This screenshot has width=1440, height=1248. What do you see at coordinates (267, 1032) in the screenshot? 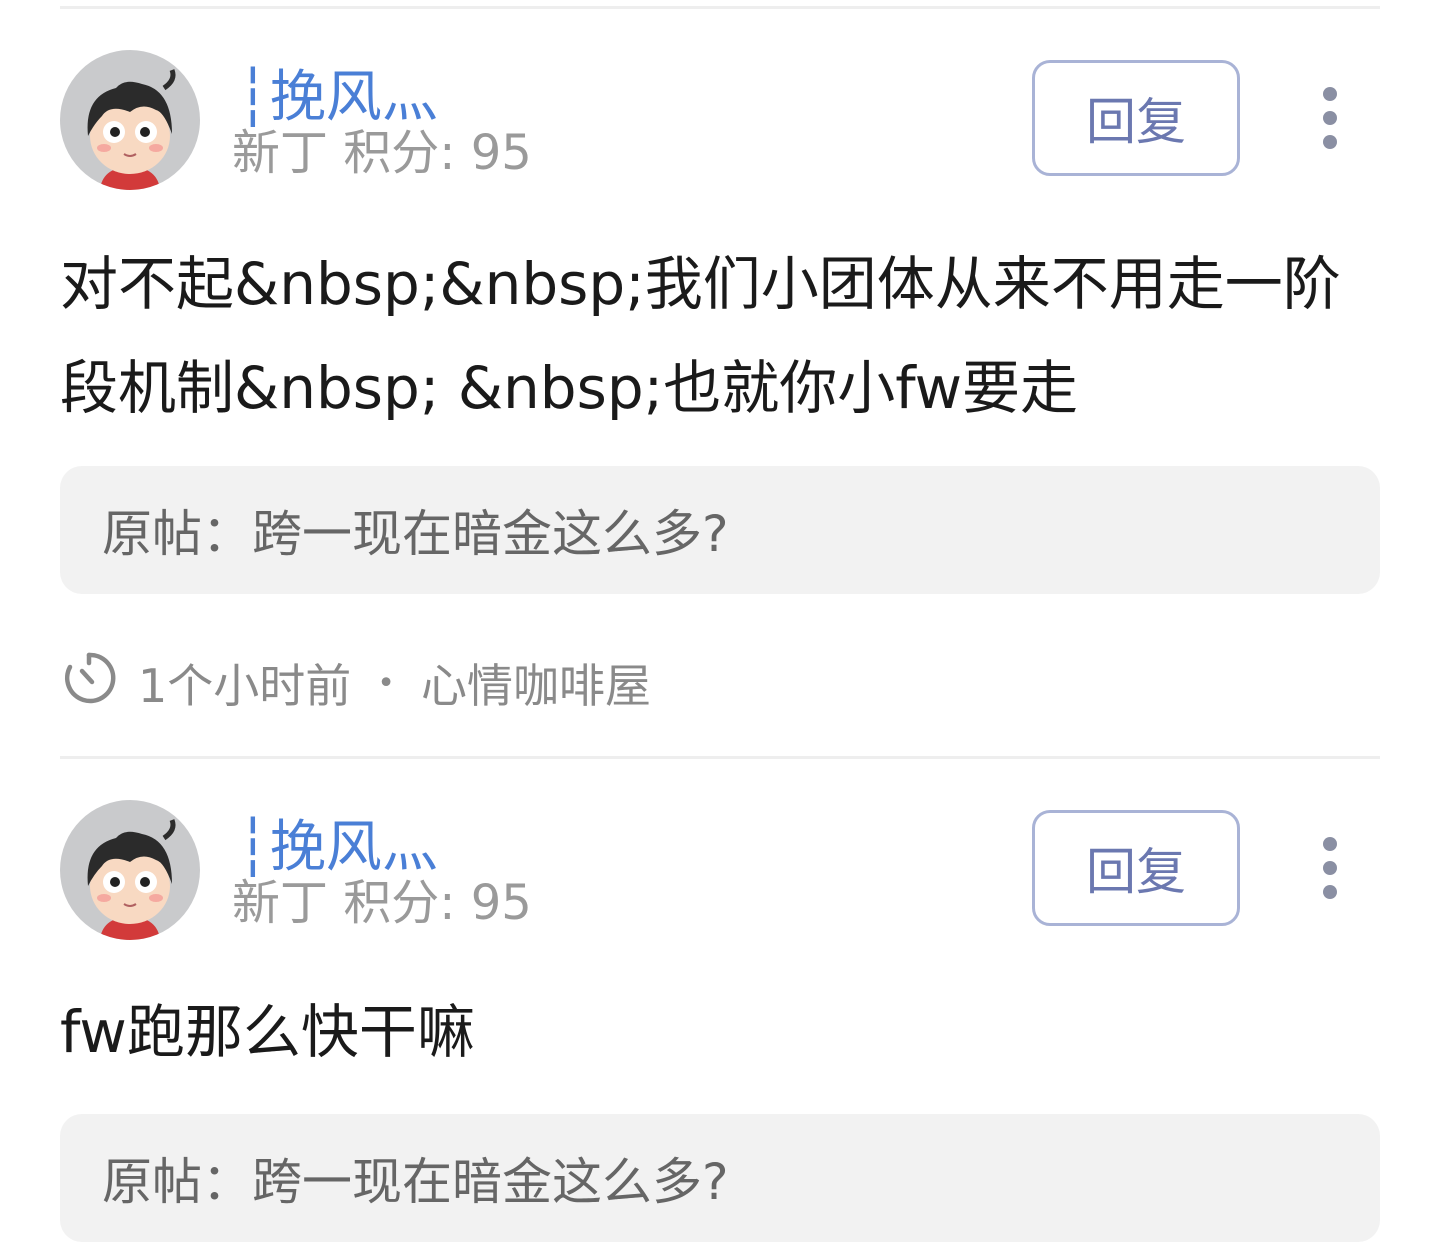
I see `comment-content: fw跑那么快干嘛` at bounding box center [267, 1032].